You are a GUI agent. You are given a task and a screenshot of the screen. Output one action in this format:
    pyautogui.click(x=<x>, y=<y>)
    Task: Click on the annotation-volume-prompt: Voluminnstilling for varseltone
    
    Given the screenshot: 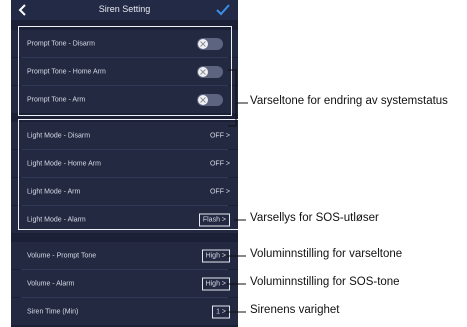 What is the action you would take?
    pyautogui.click(x=326, y=254)
    